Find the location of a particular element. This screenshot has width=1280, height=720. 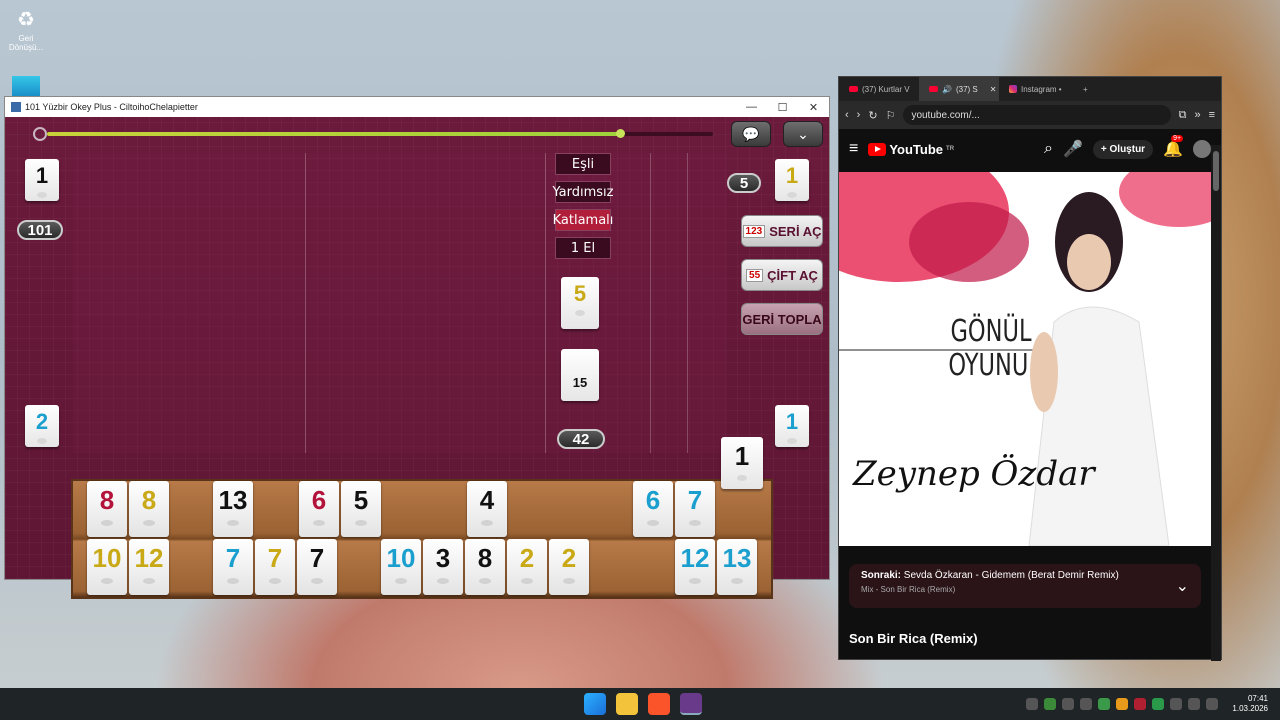

reload-icon: ↻ is located at coordinates (872, 115).